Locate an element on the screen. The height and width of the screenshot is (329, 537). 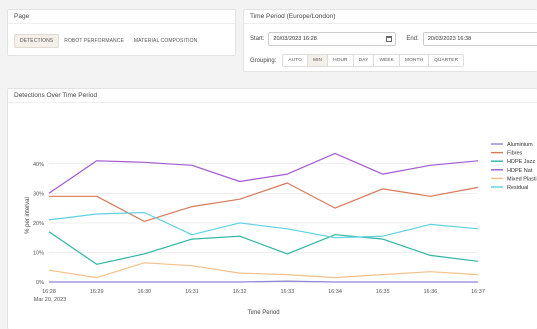
x-tick-label: 16:29 is located at coordinates (97, 292).